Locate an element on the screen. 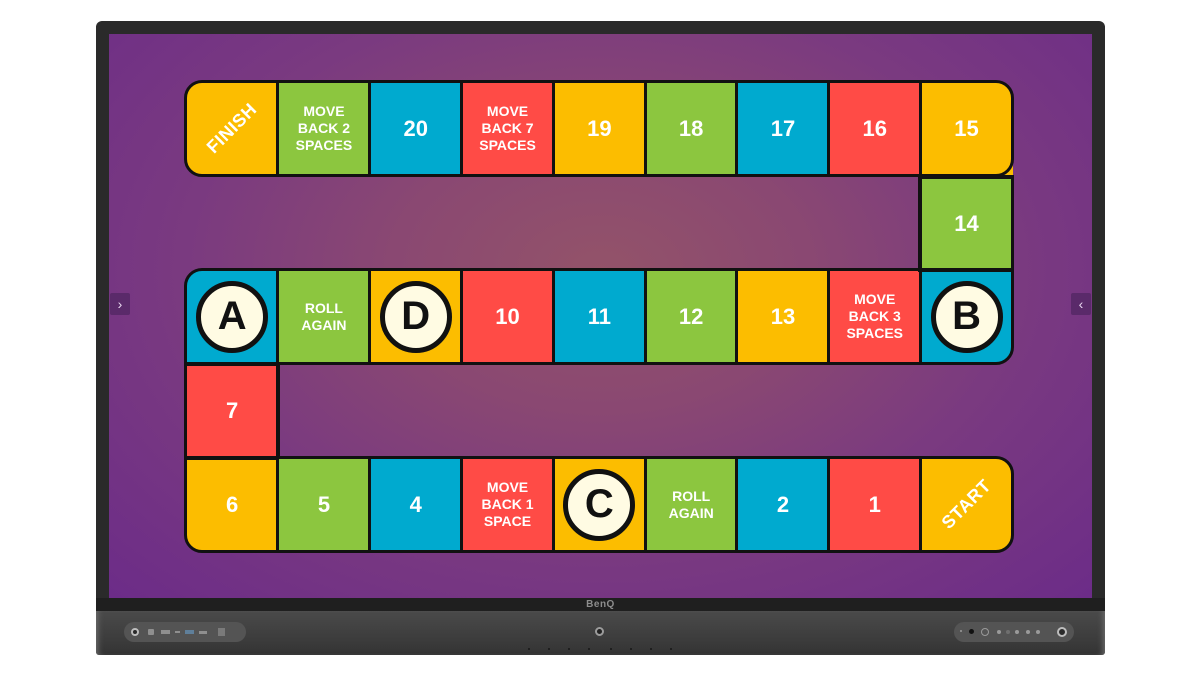 The image size is (1200, 685). volume-down-button is located at coordinates (1028, 632).